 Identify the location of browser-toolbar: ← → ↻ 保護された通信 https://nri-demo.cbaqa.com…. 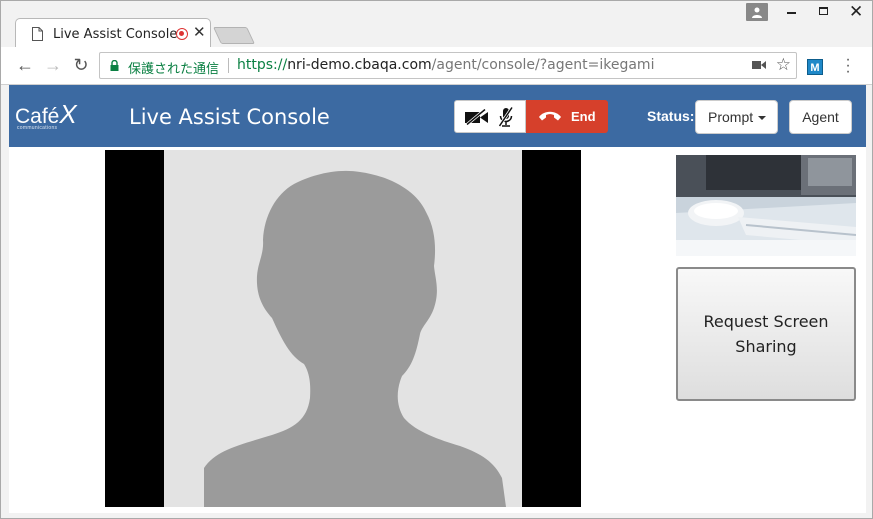
(436, 66).